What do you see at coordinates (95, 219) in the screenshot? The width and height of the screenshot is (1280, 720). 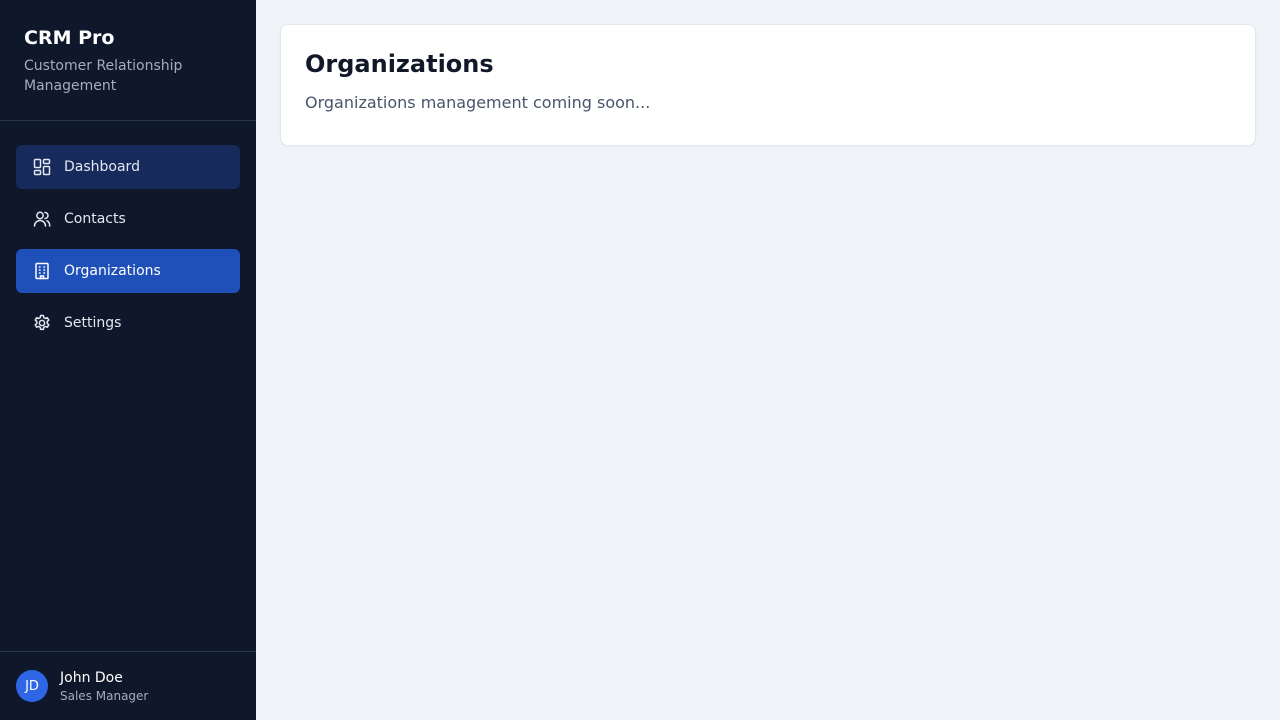 I see `sidebar-item-label: Contacts` at bounding box center [95, 219].